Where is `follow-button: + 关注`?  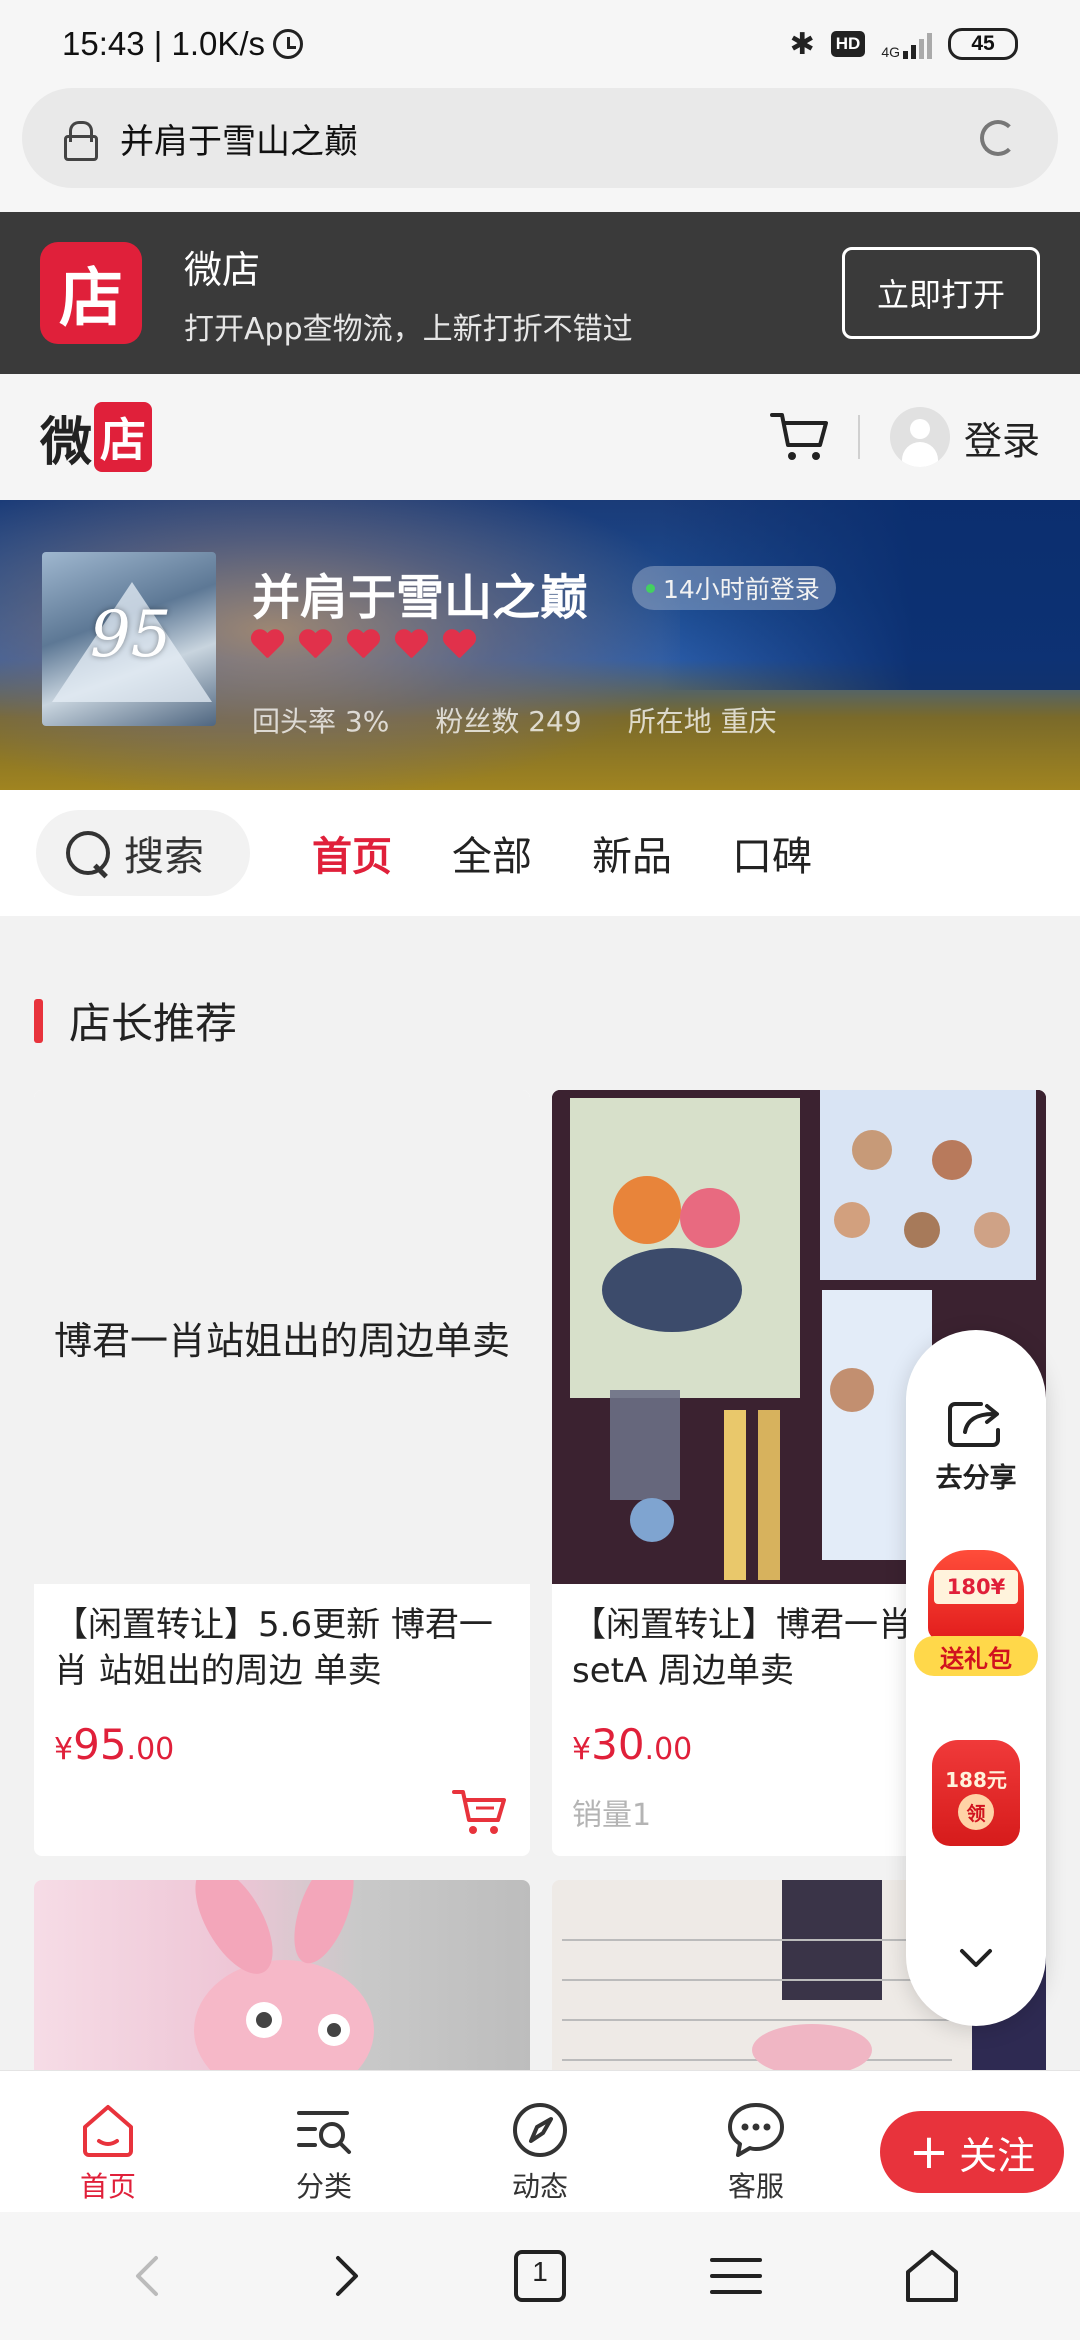
follow-button: + 关注 is located at coordinates (972, 2152).